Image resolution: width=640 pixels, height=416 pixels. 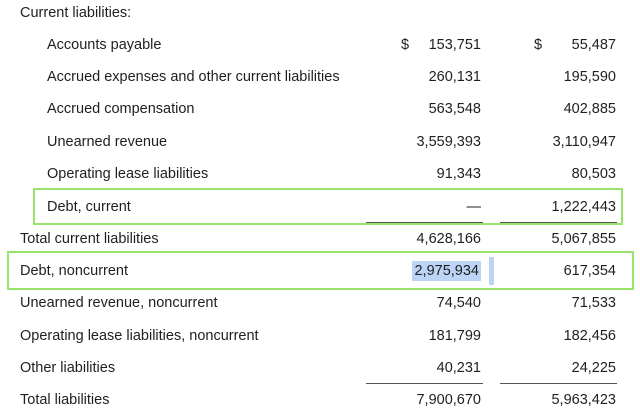 What do you see at coordinates (589, 109) in the screenshot?
I see `value-col2: 402,885` at bounding box center [589, 109].